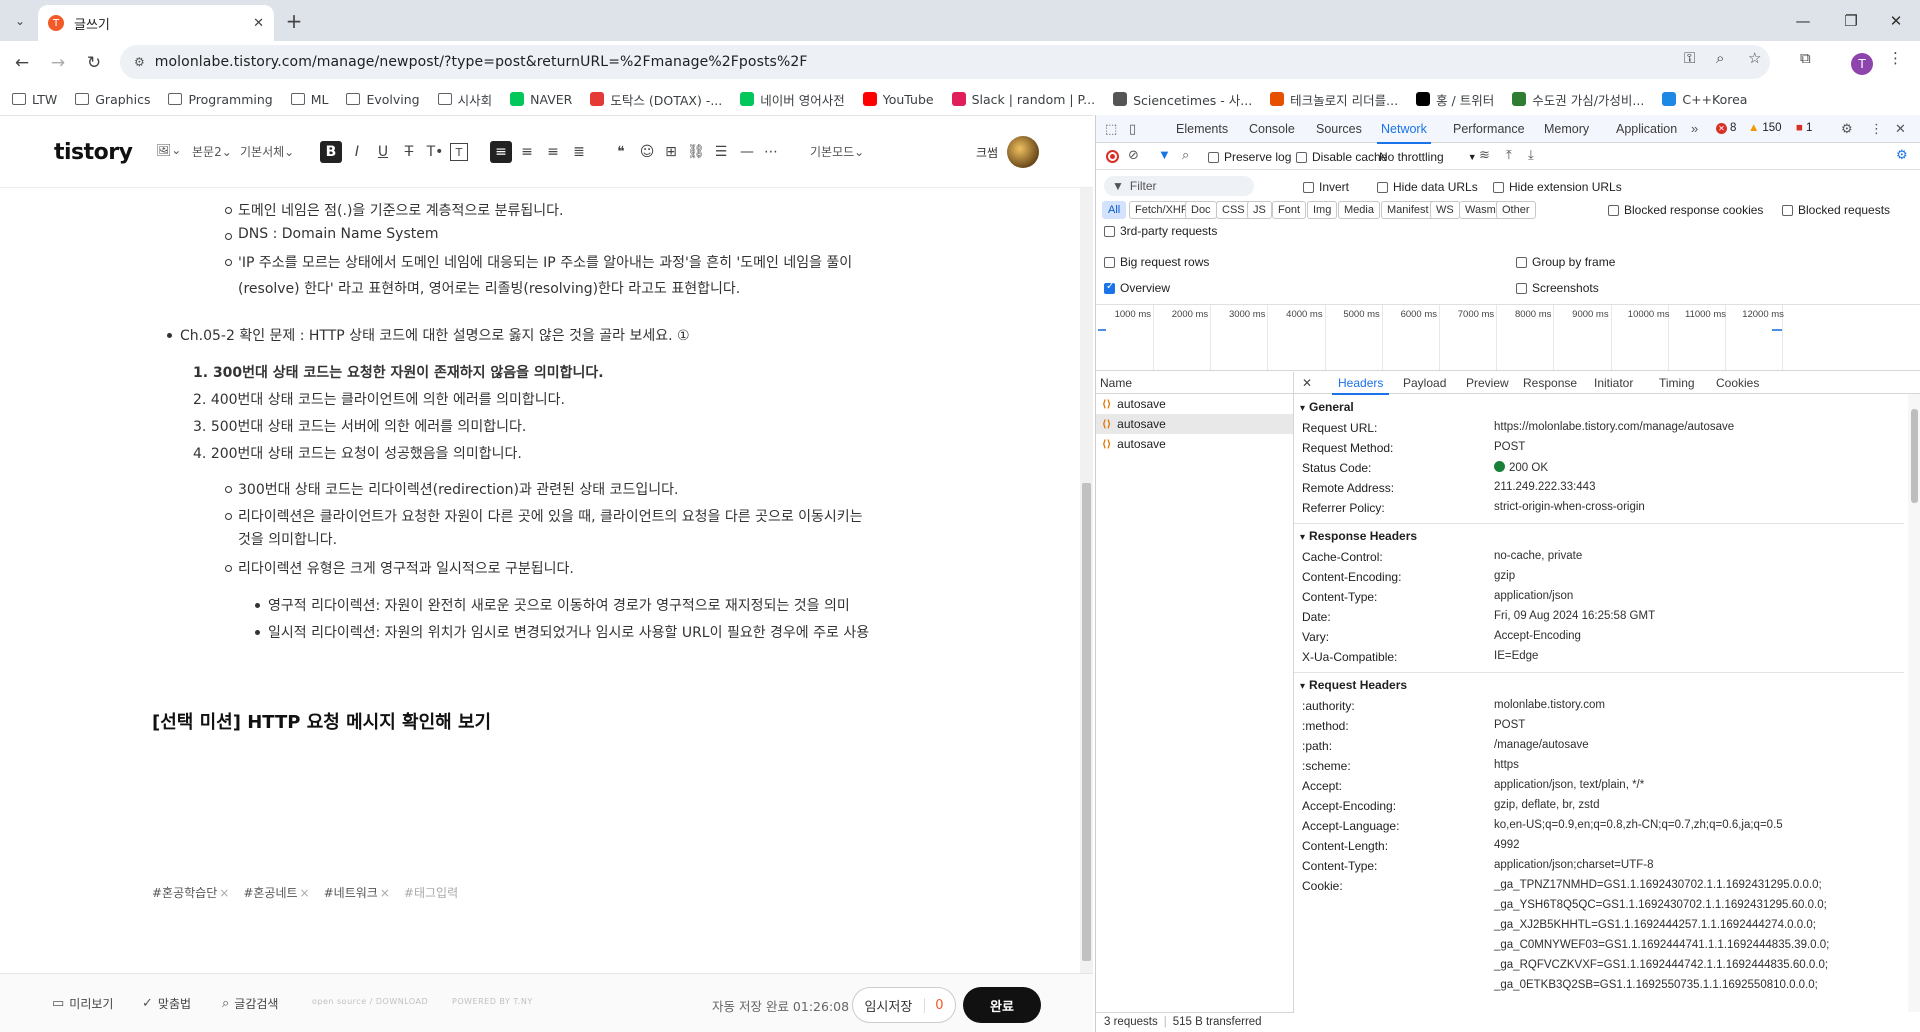 This screenshot has width=1920, height=1032. I want to click on image-insert-icon: 🖼⌄, so click(168, 150).